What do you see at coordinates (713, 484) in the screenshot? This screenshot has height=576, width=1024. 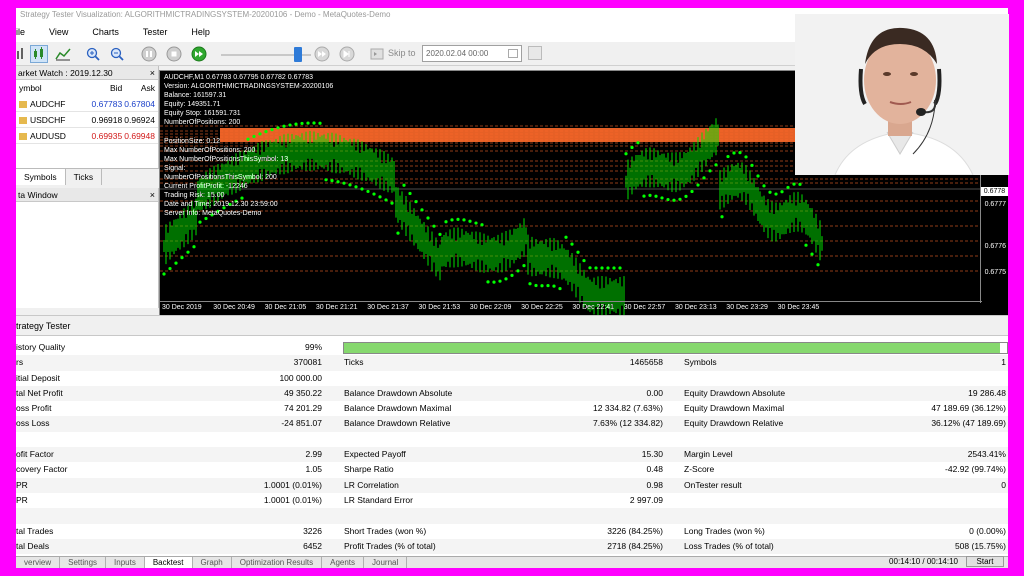 I see `report-label: OnTester result` at bounding box center [713, 484].